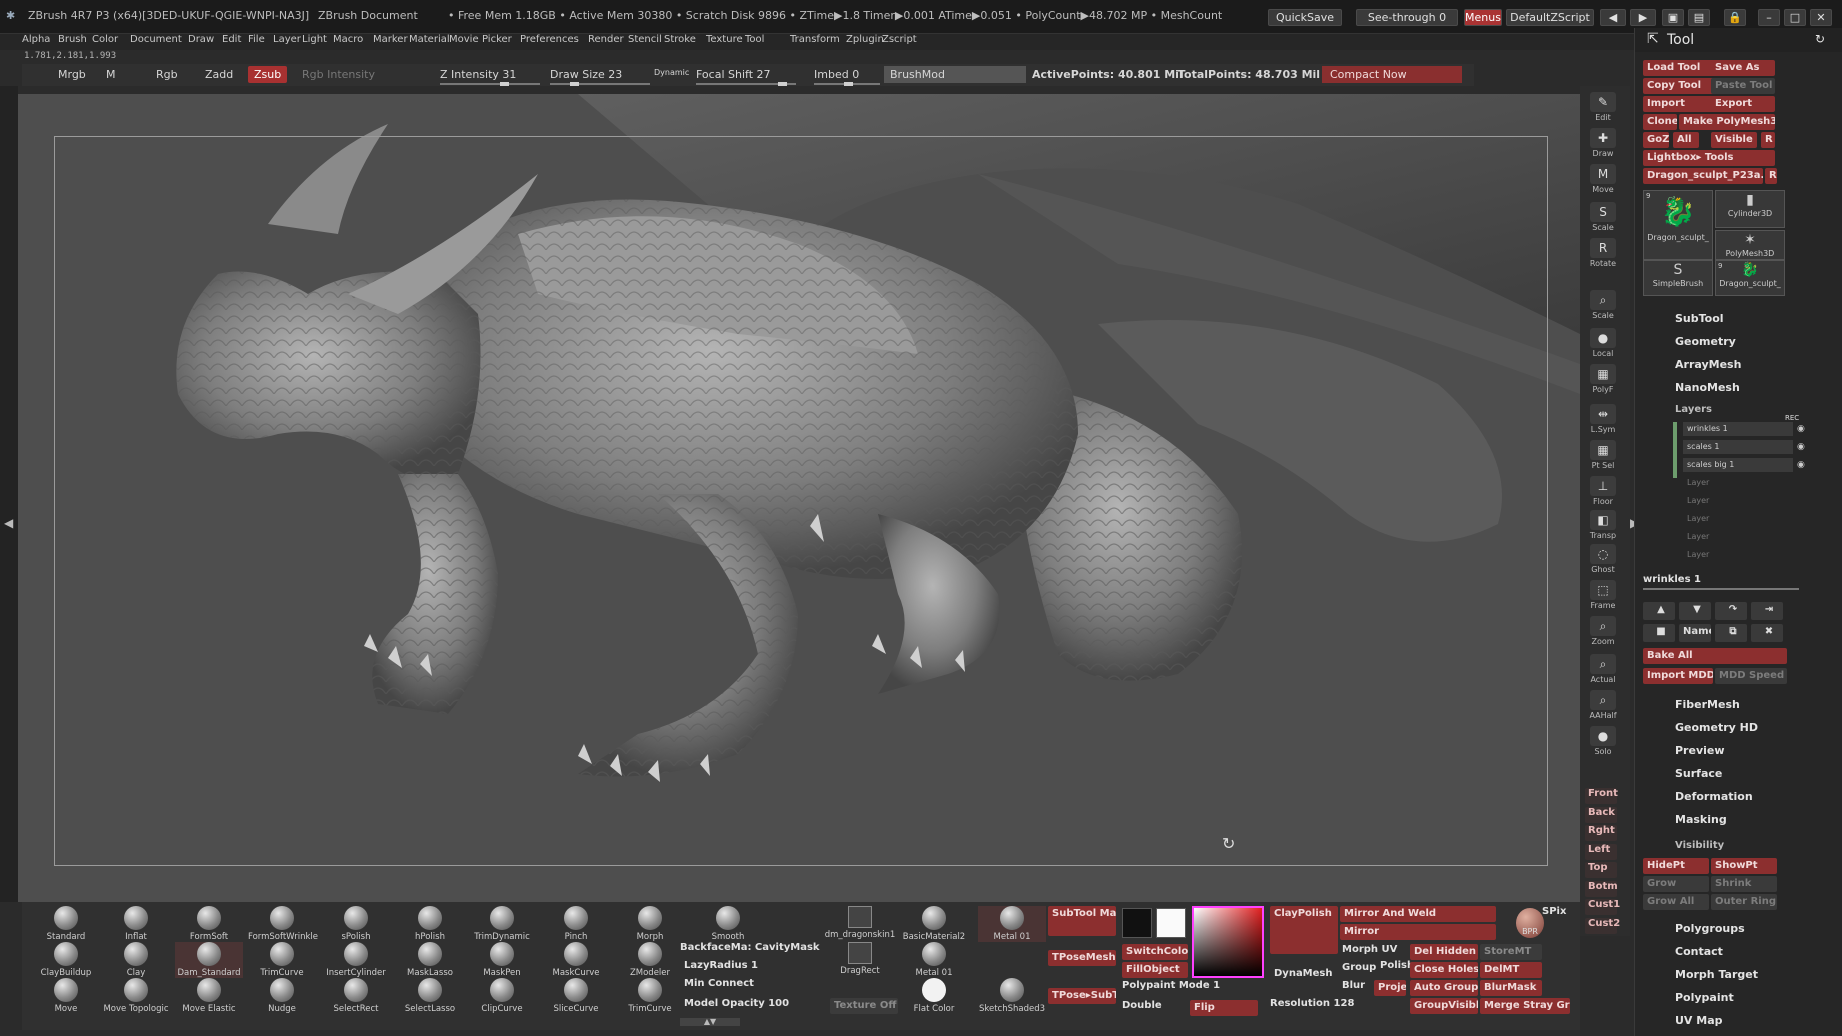 The height and width of the screenshot is (1036, 1842). Describe the element at coordinates (1660, 122) in the screenshot. I see `tool-btn-clone: Clone` at that location.